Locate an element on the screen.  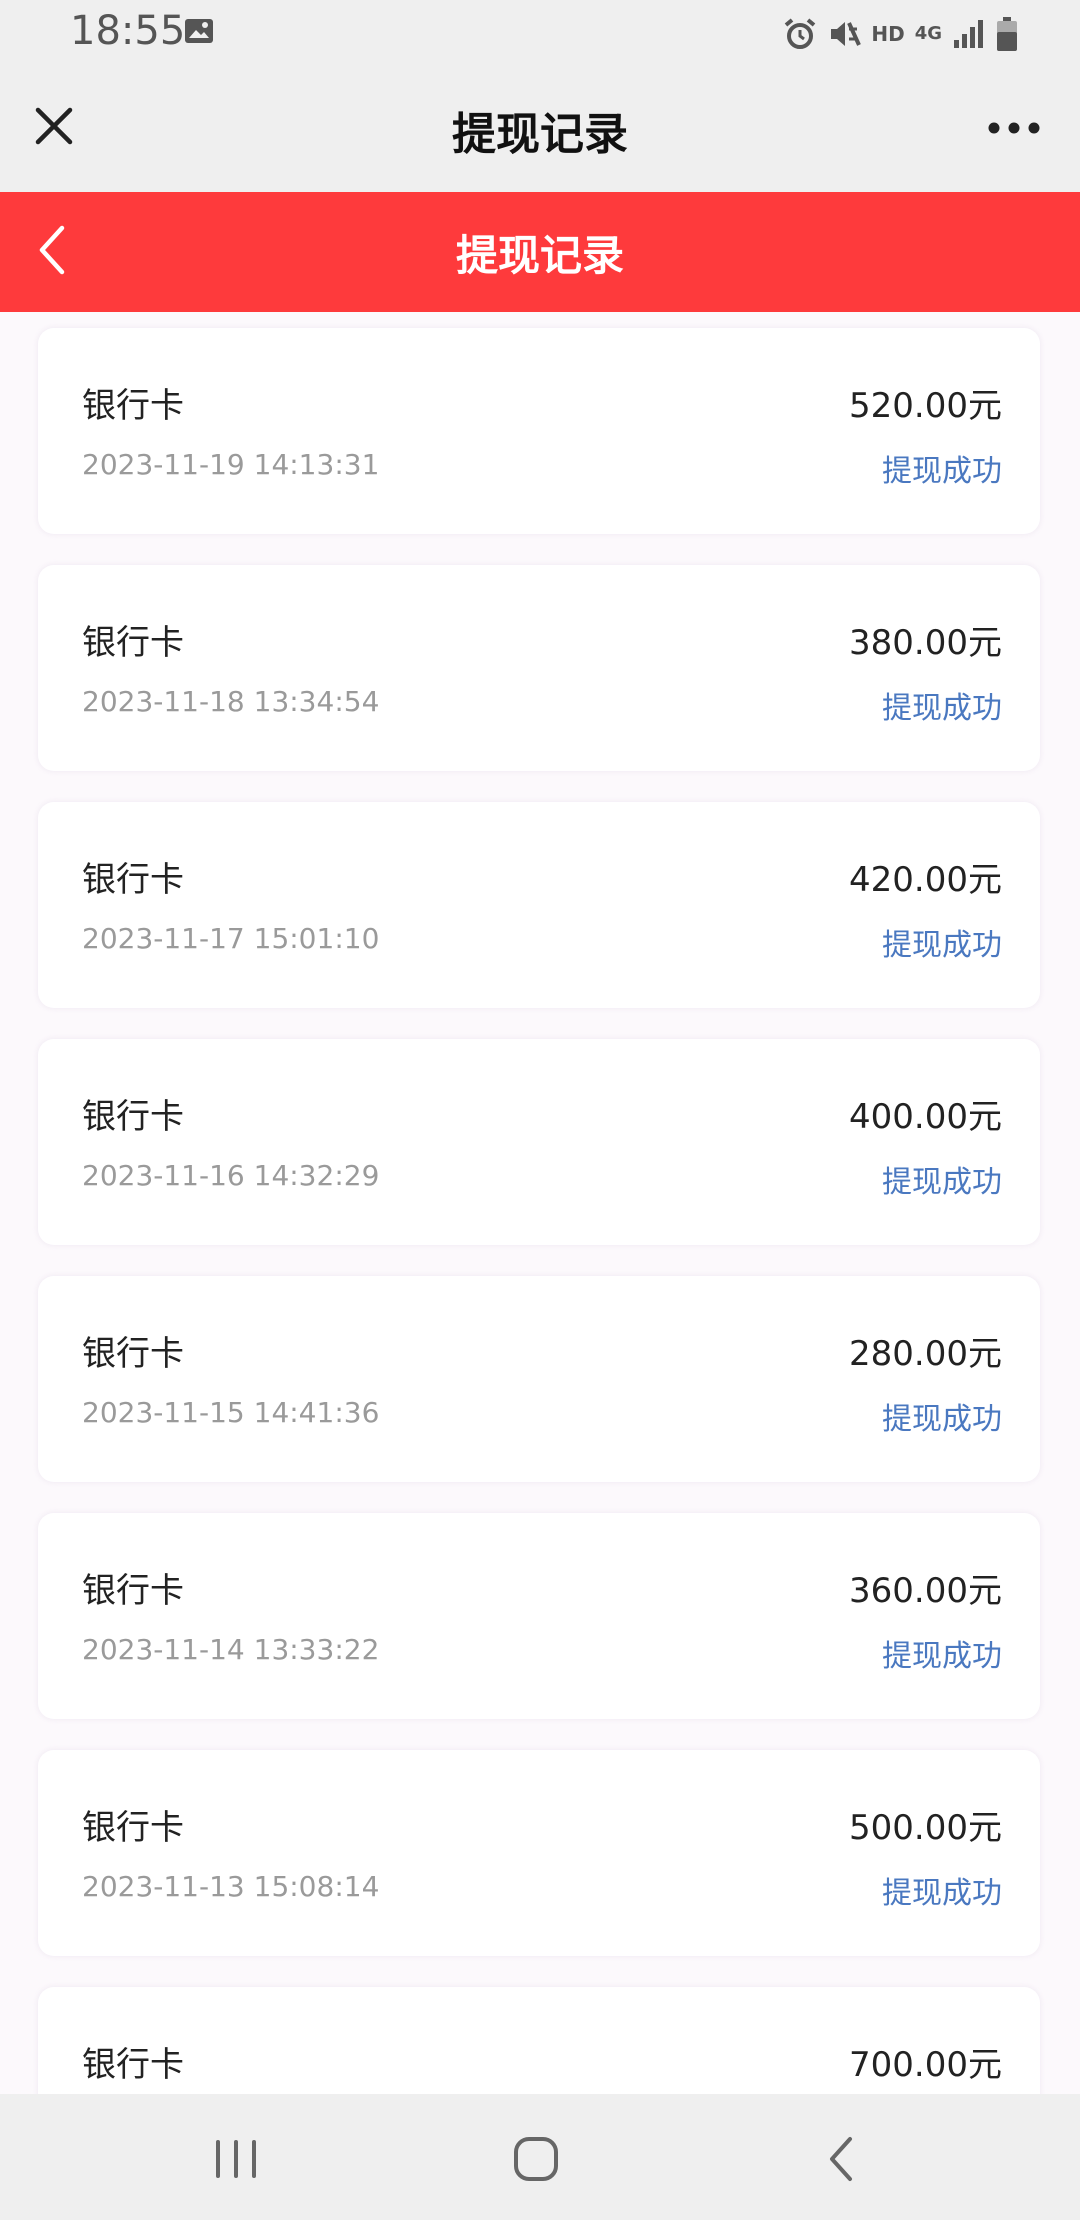
gallery-icon is located at coordinates (199, 31).